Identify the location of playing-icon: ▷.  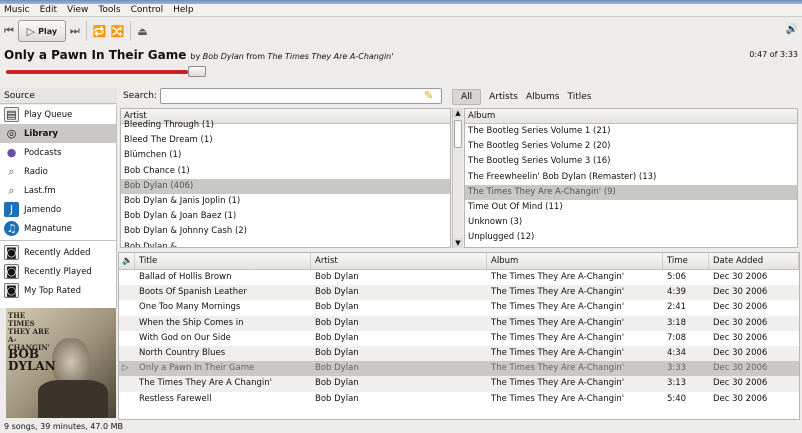
(125, 368).